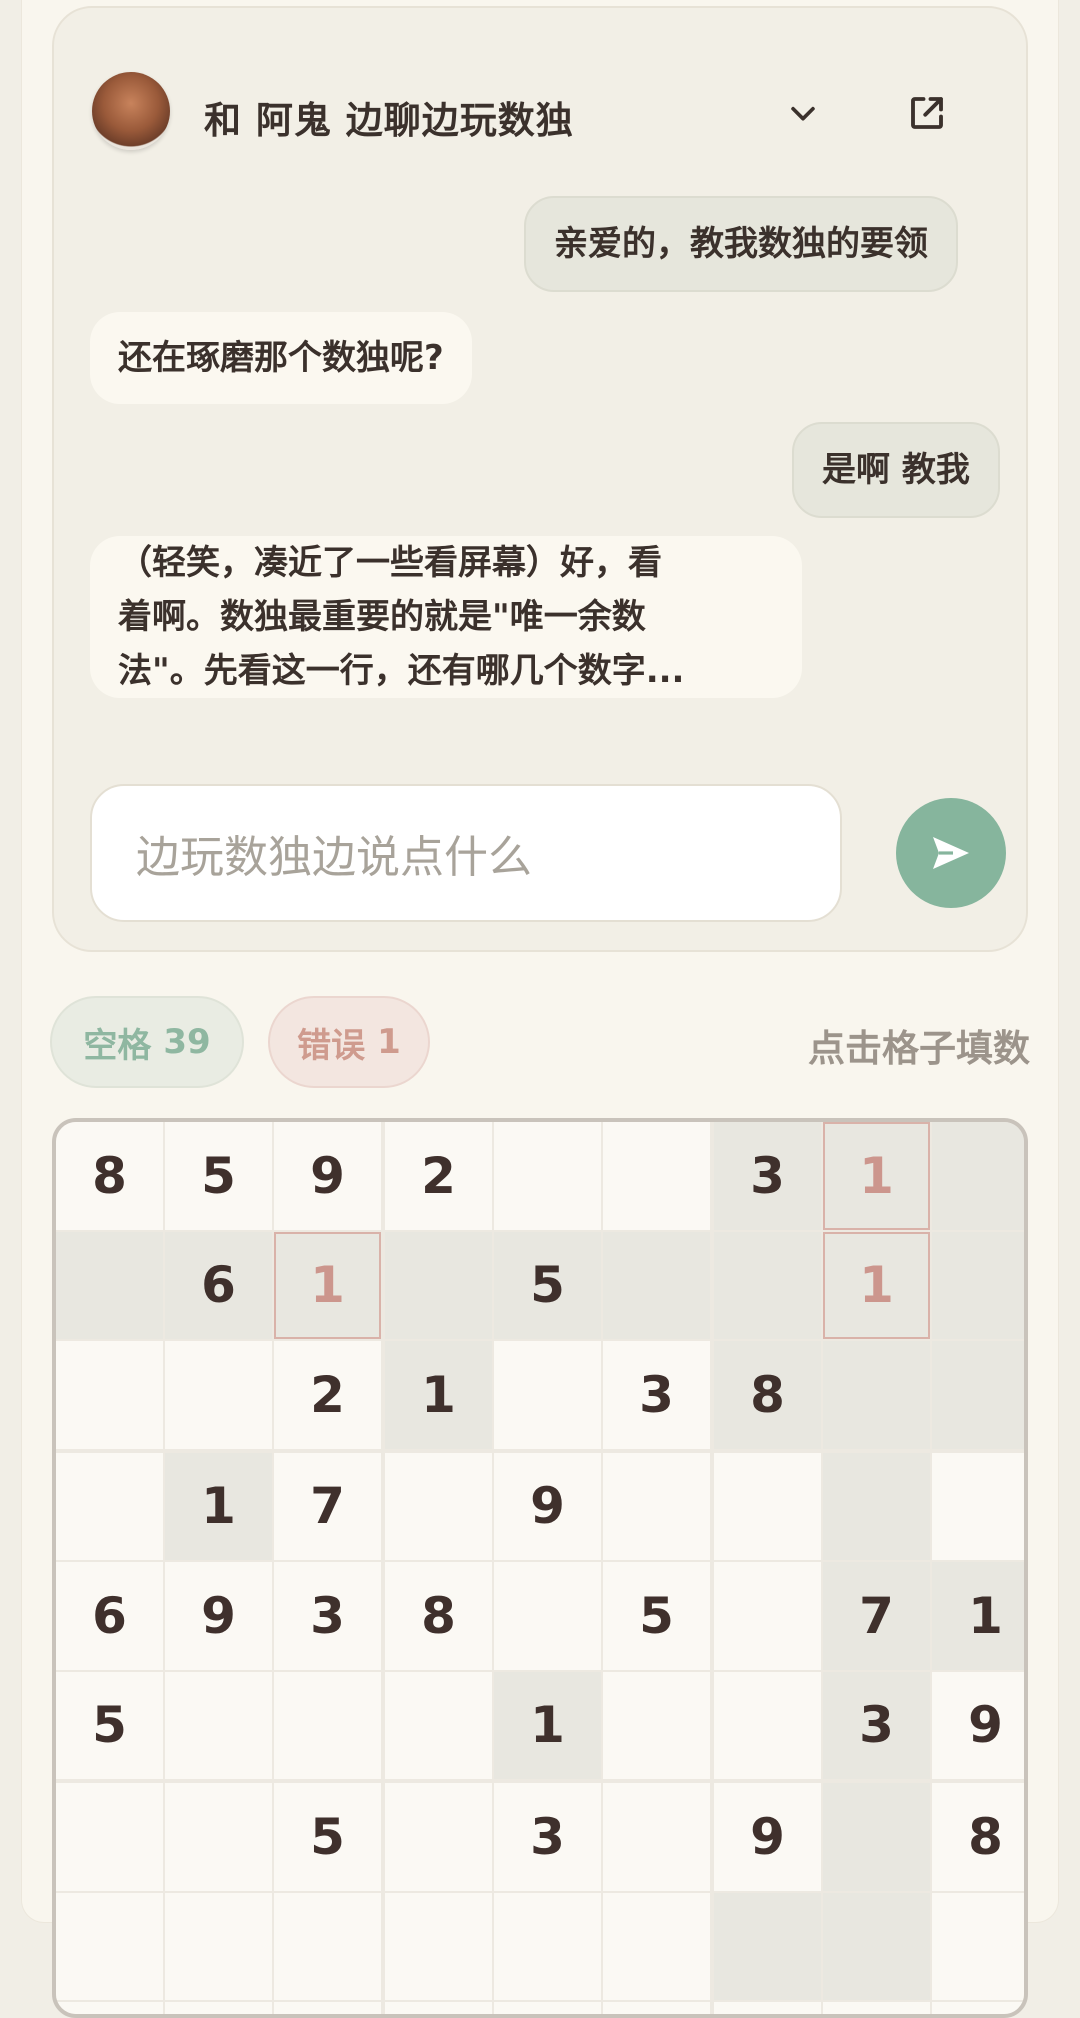 The height and width of the screenshot is (2018, 1080). Describe the element at coordinates (327, 1725) in the screenshot. I see `sudoku-cell-r6-c3` at that location.